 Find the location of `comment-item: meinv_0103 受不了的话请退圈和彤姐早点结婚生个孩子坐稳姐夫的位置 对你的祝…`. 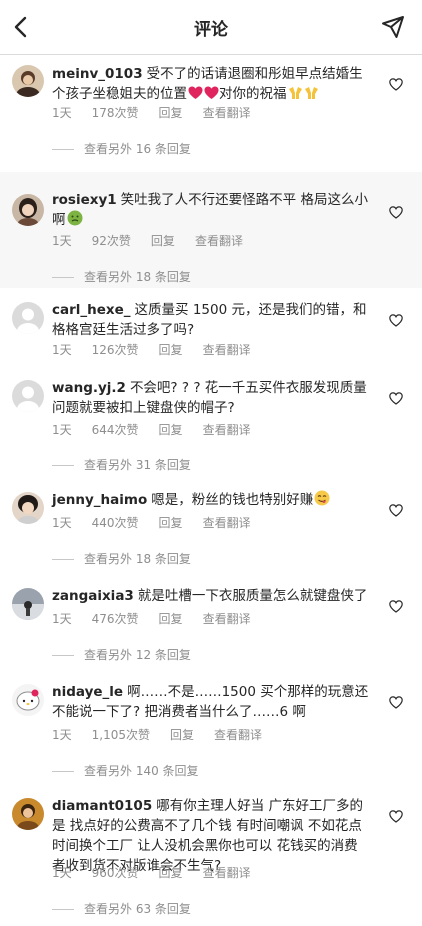

comment-item: meinv_0103 受不了的话请退圈和彤姐早点结婚生个孩子坐稳姐夫的位置 对你的祝… is located at coordinates (211, 113).